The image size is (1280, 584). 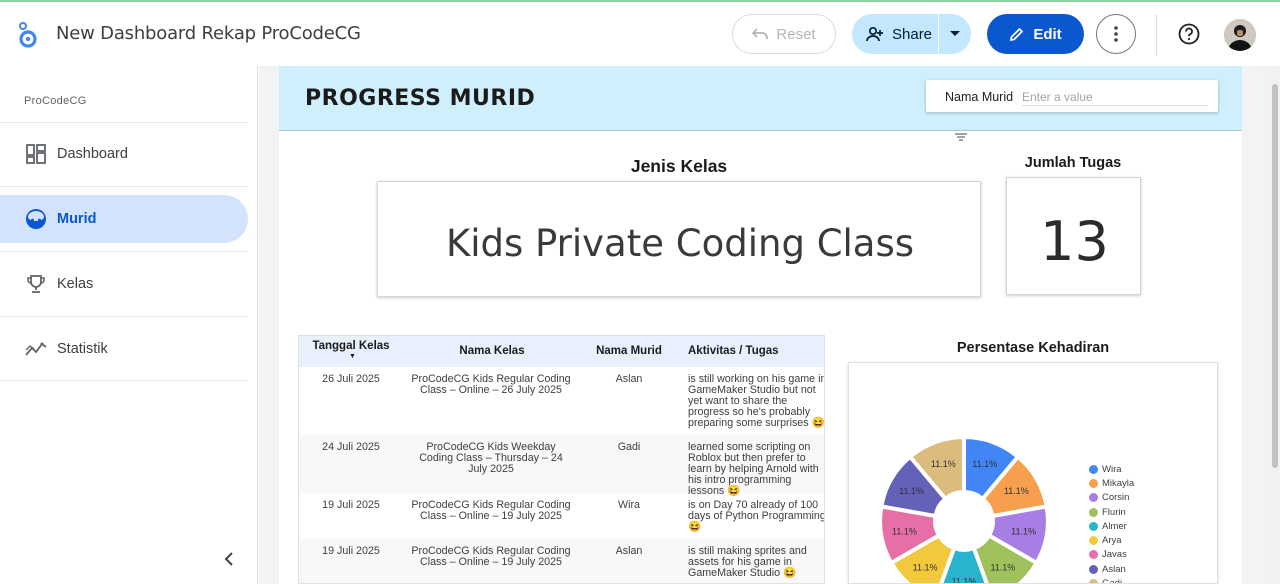 What do you see at coordinates (1149, 526) in the screenshot?
I see `legend-item-almer: Almer` at bounding box center [1149, 526].